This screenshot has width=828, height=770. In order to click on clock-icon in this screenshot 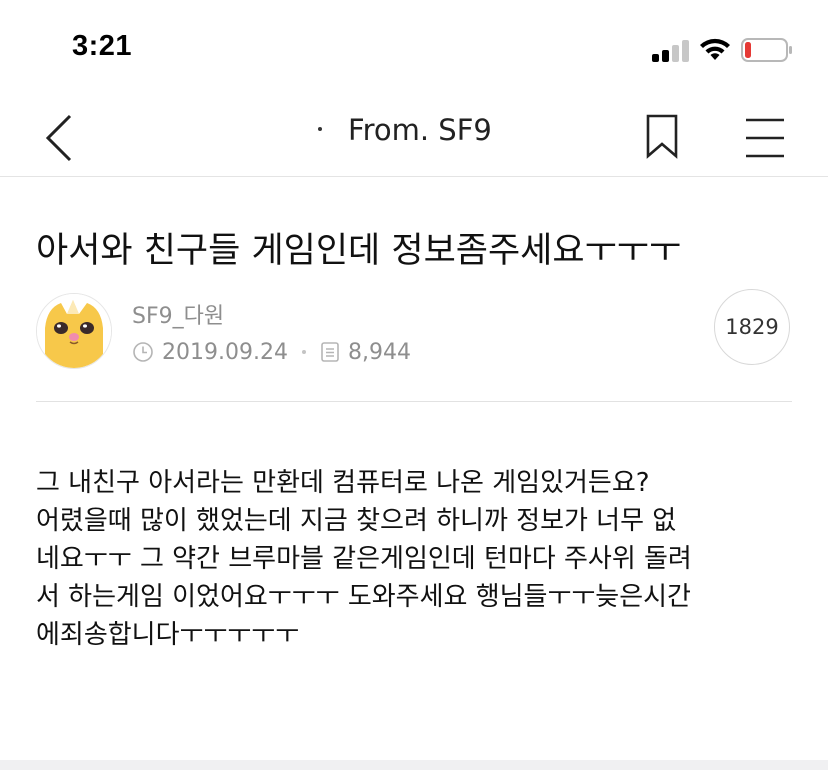, I will do `click(143, 352)`.